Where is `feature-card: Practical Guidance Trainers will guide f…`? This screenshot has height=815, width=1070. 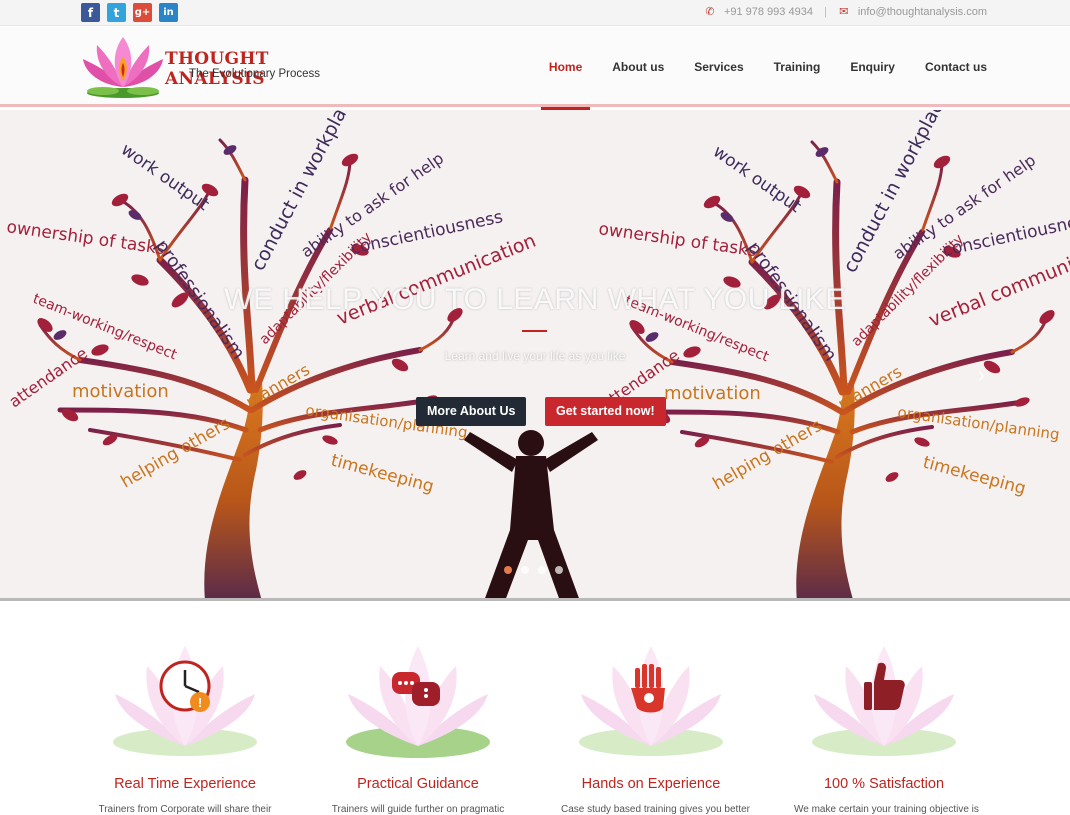 feature-card: Practical Guidance Trainers will guide f… is located at coordinates (418, 724).